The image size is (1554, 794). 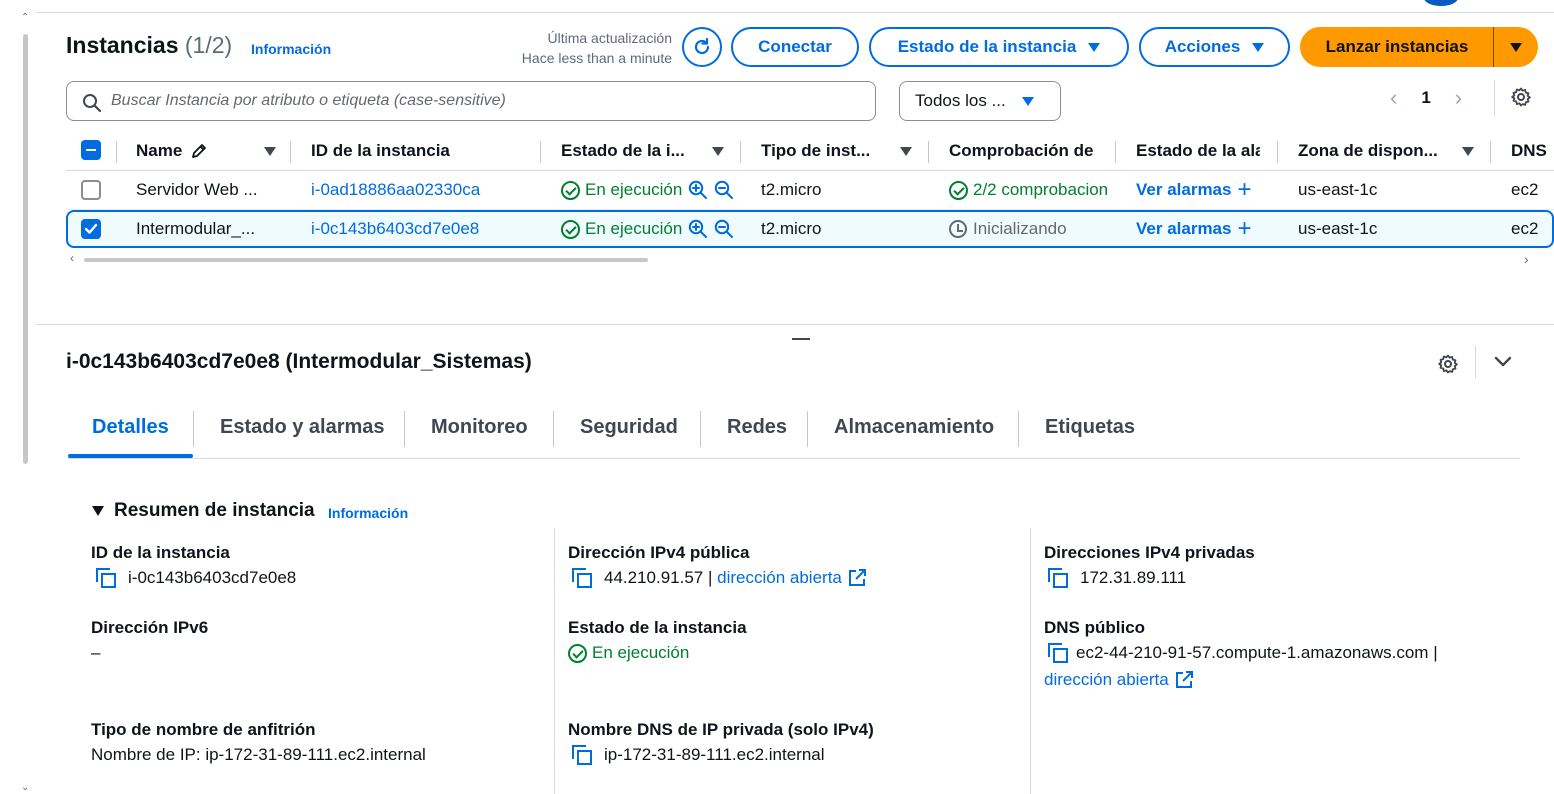 I want to click on success-icon, so click(x=958, y=190).